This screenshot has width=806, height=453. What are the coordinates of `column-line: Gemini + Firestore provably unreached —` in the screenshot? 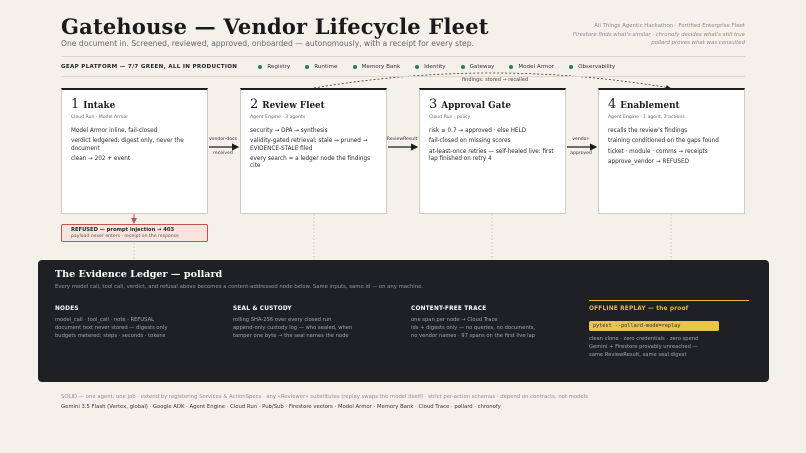 It's located at (643, 347).